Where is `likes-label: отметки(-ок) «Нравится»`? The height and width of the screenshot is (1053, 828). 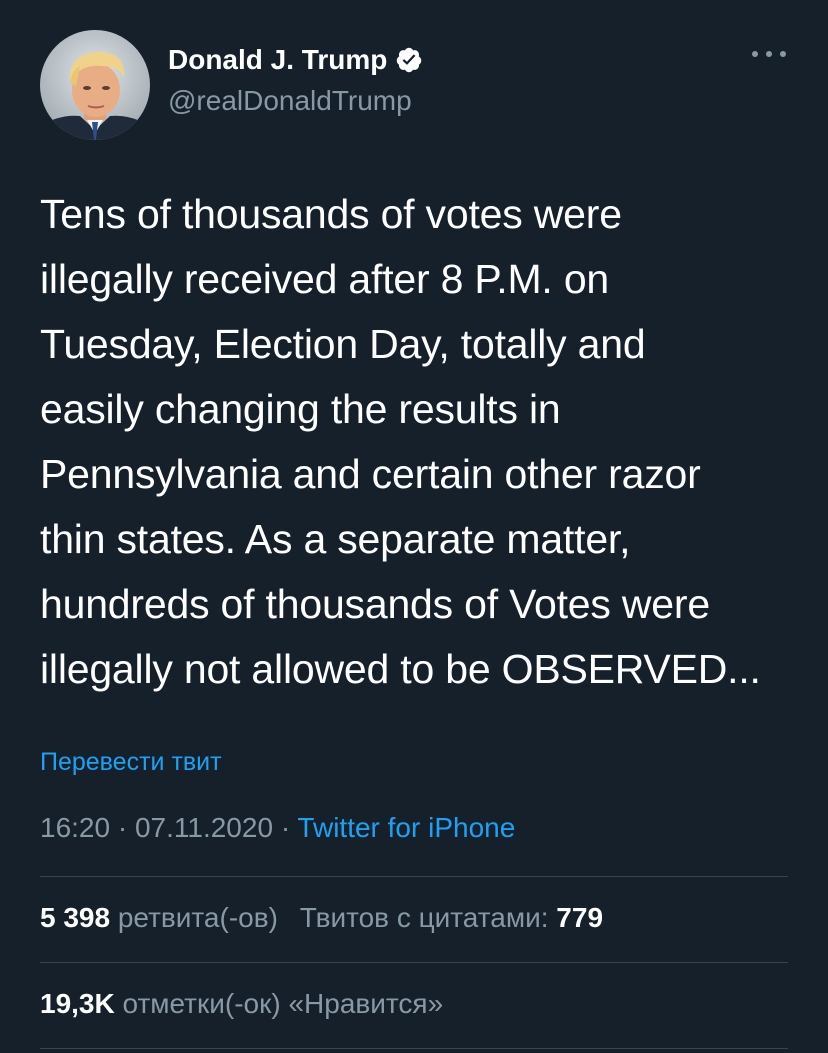
likes-label: отметки(-ок) «Нравится» is located at coordinates (283, 1003).